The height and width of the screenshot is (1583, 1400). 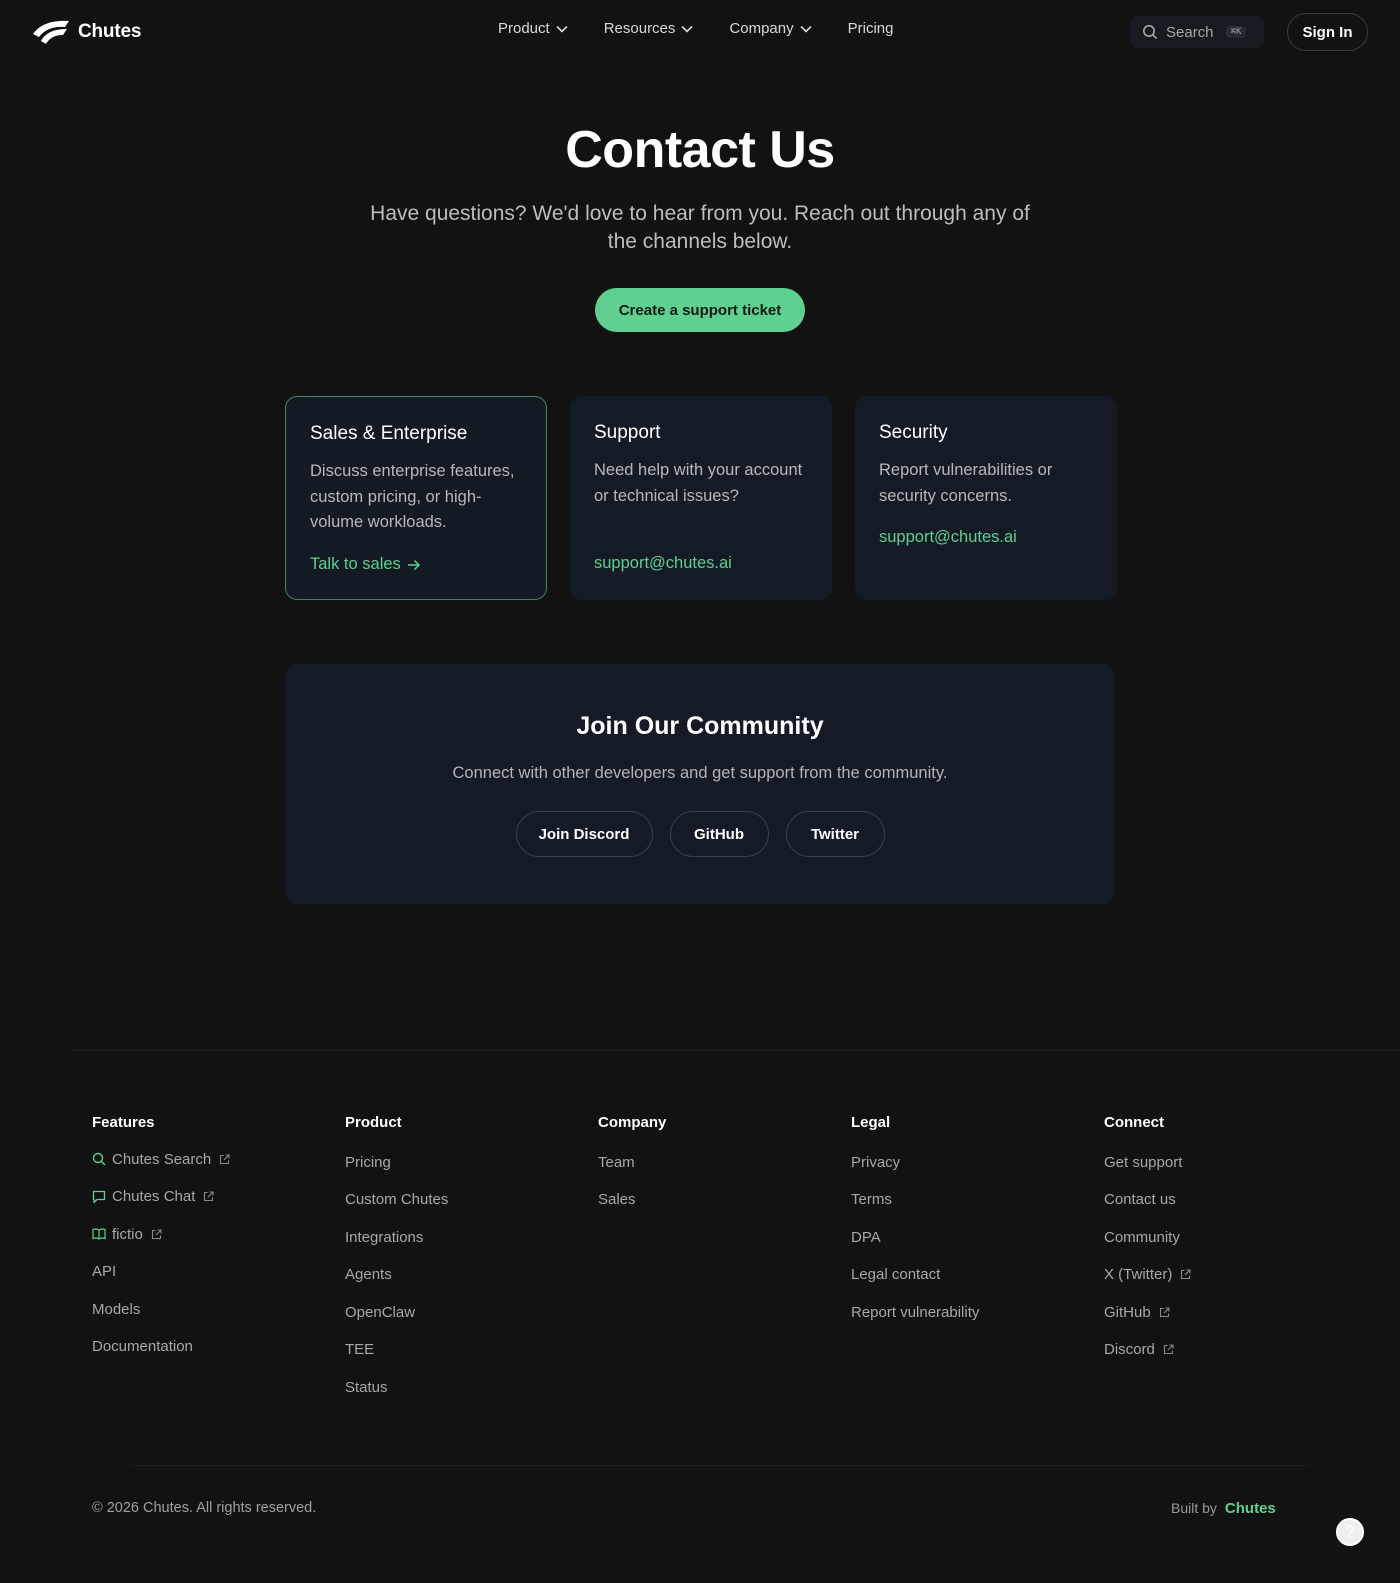 What do you see at coordinates (639, 28) in the screenshot?
I see `nav-label: Resources` at bounding box center [639, 28].